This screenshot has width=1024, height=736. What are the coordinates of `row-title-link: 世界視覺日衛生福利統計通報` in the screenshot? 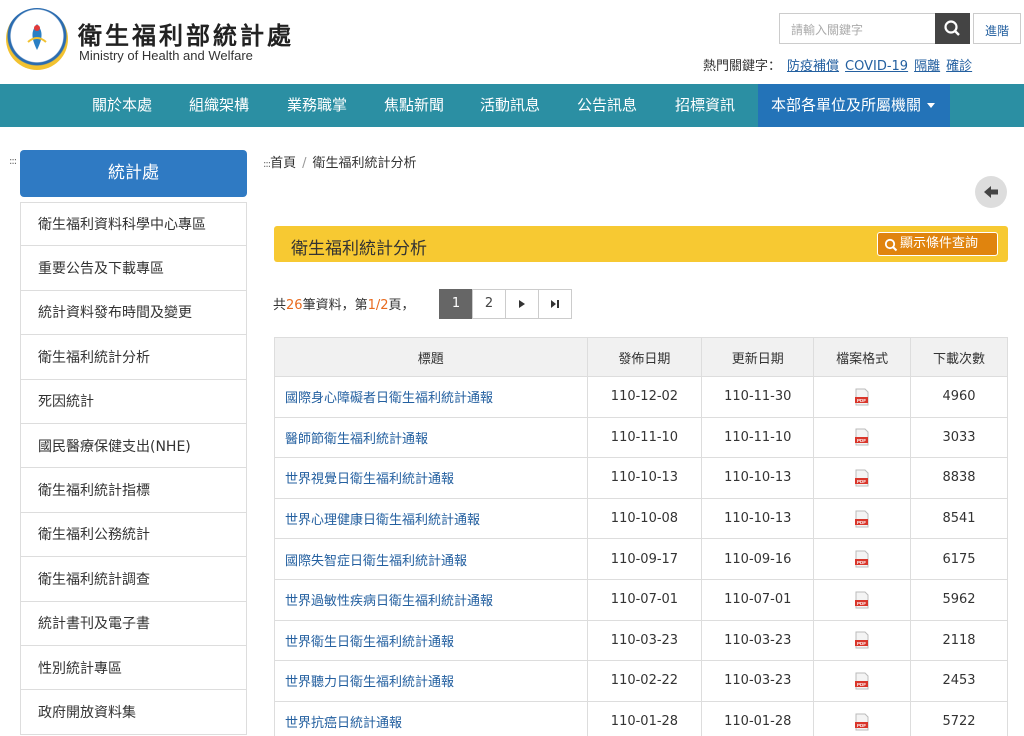 It's located at (431, 478).